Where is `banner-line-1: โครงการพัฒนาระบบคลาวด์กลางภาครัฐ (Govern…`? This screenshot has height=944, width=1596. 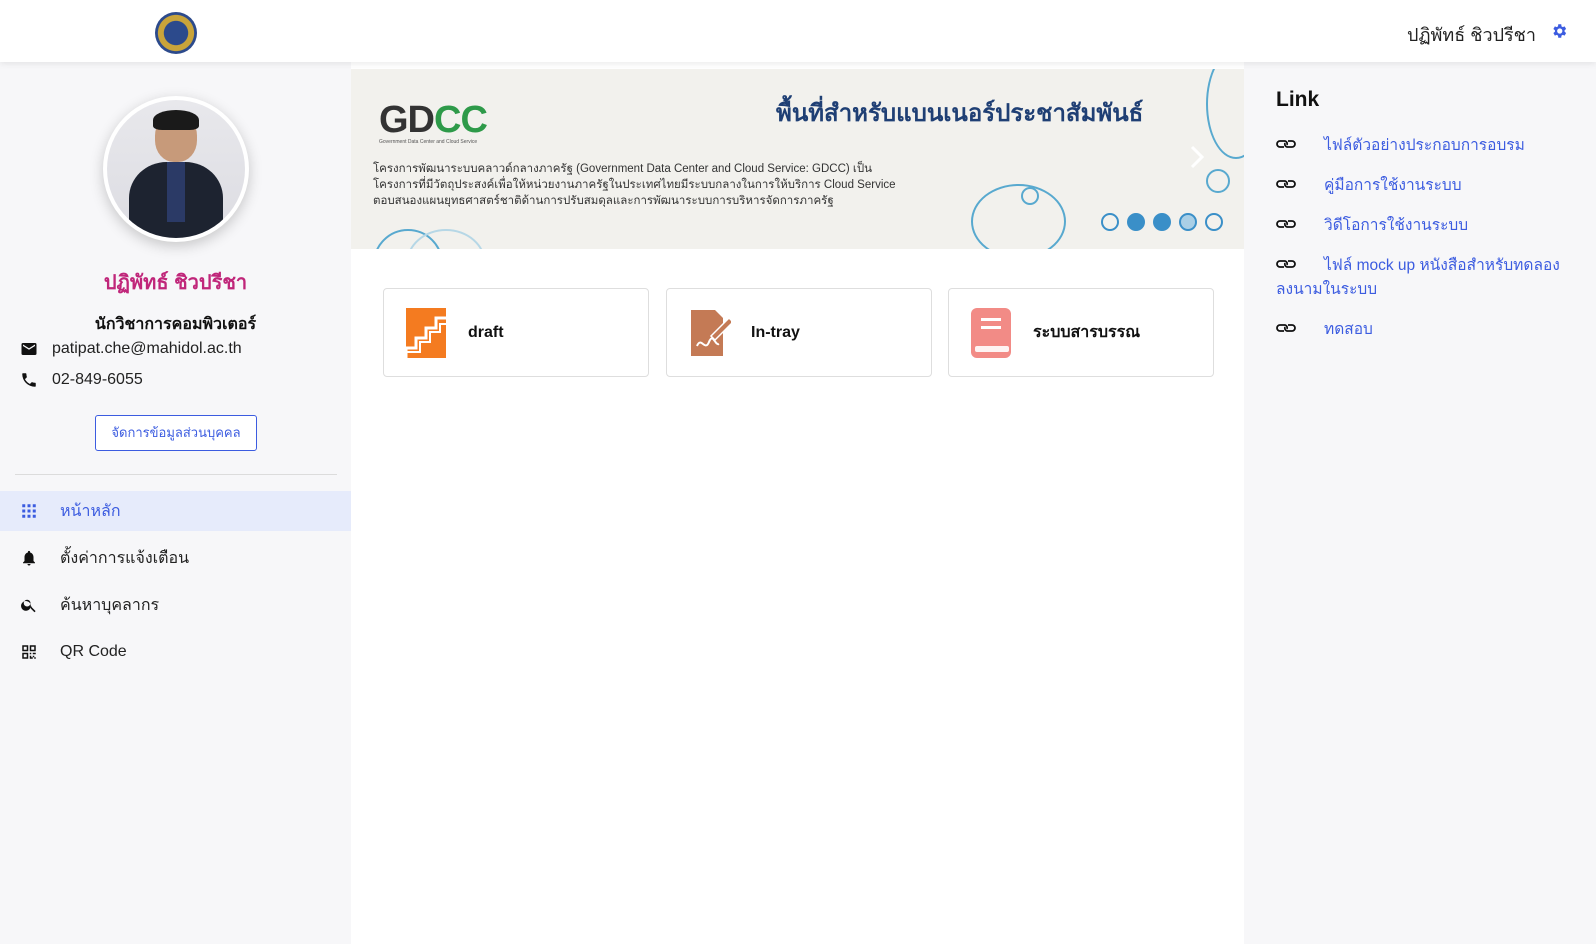
banner-line-1: โครงการพัฒนาระบบคลาวด์กลางภาครัฐ (Govern… is located at coordinates (622, 169).